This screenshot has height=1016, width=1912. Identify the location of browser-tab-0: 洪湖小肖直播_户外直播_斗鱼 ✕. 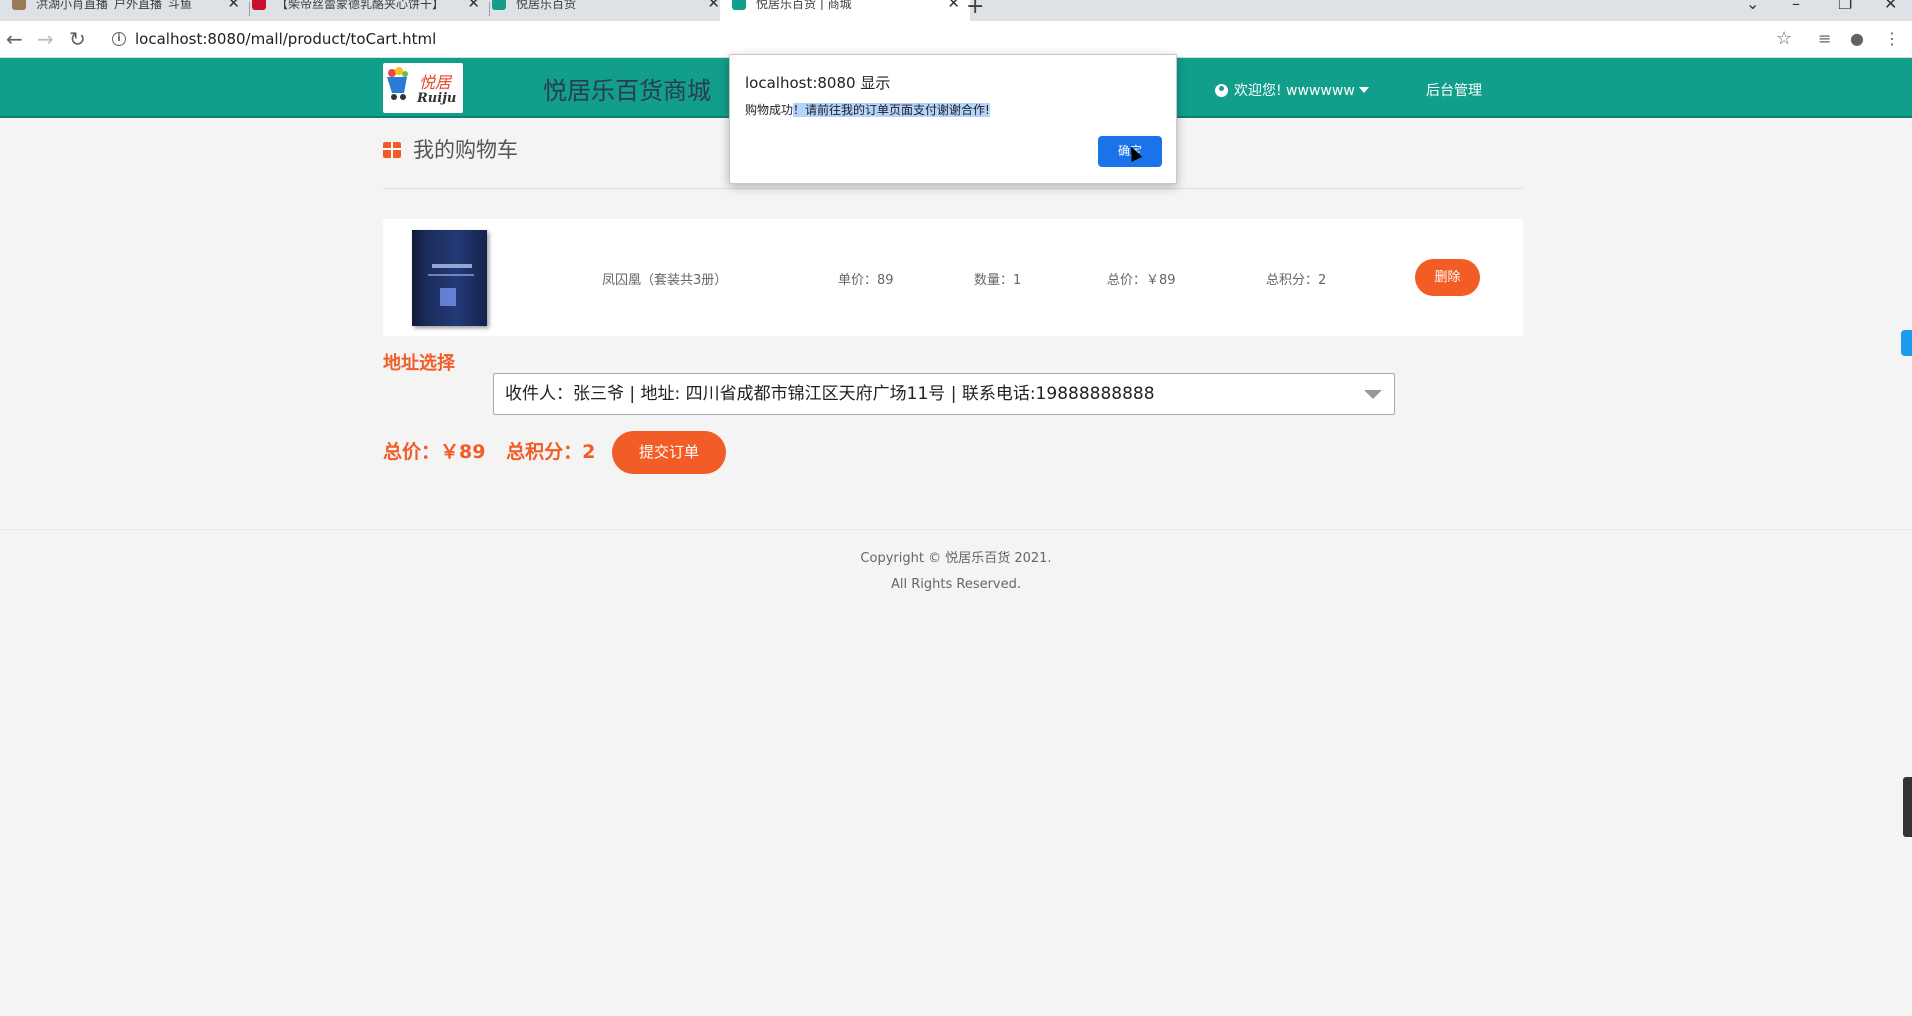
(125, 10).